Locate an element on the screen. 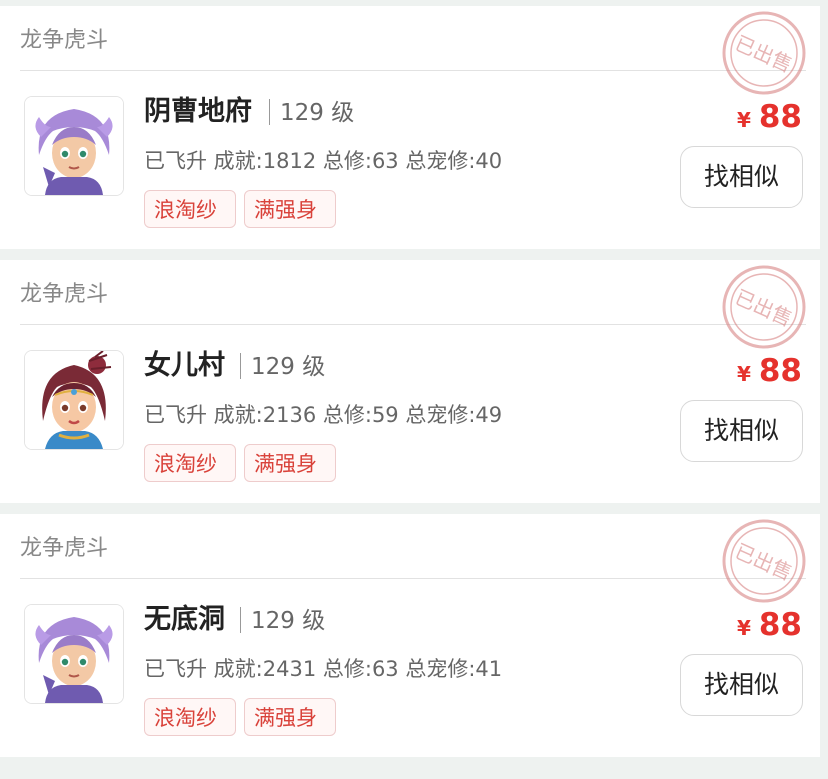 The height and width of the screenshot is (779, 828). school-name: 阴曹地府 is located at coordinates (198, 111).